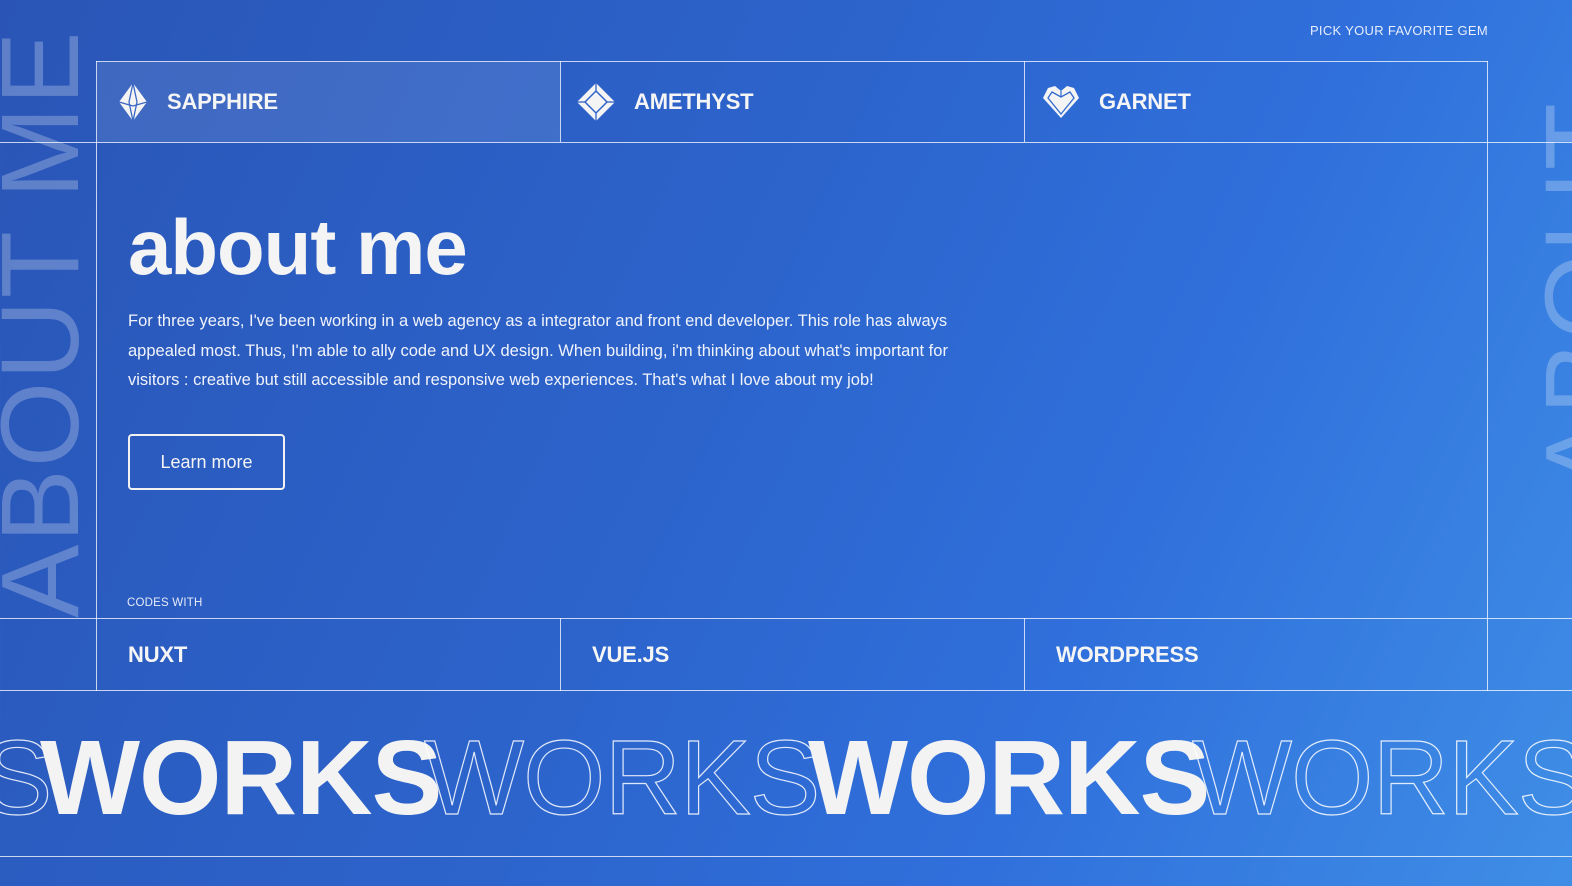 The image size is (1572, 886). I want to click on codes-with-label: CODES WITH, so click(165, 603).